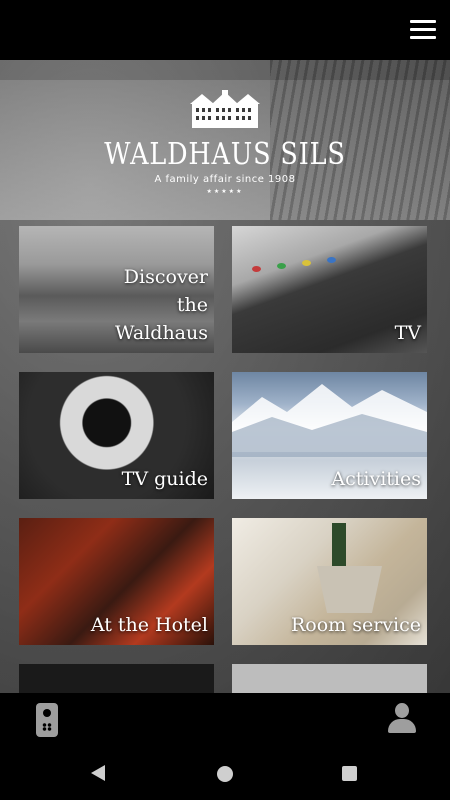  I want to click on top-bar, so click(225, 30).